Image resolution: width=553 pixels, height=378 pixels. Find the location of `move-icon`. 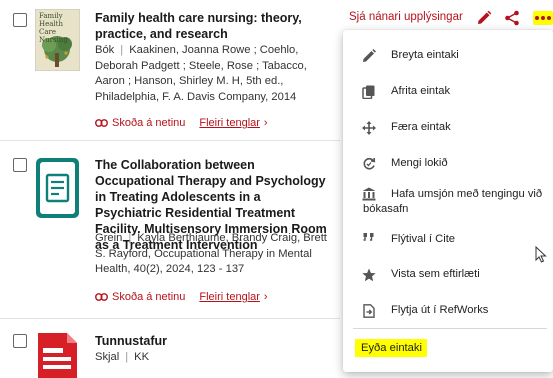

move-icon is located at coordinates (369, 128).